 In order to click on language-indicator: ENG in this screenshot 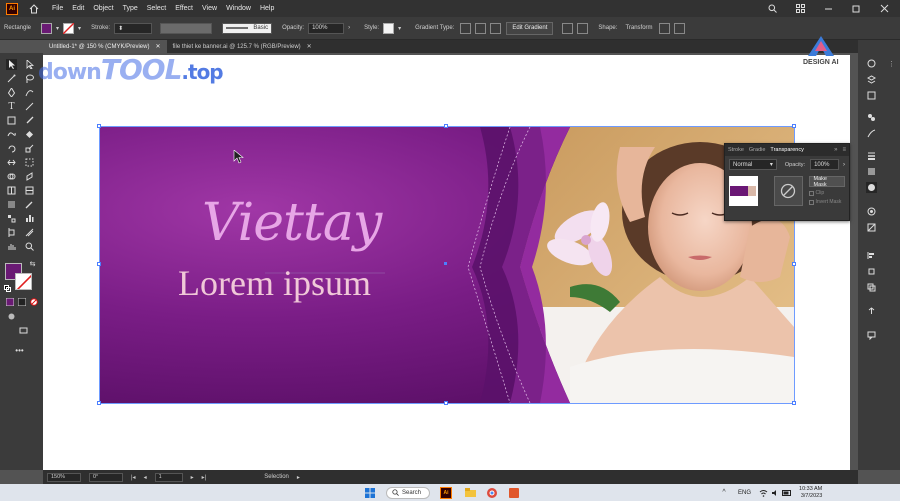, I will do `click(744, 493)`.